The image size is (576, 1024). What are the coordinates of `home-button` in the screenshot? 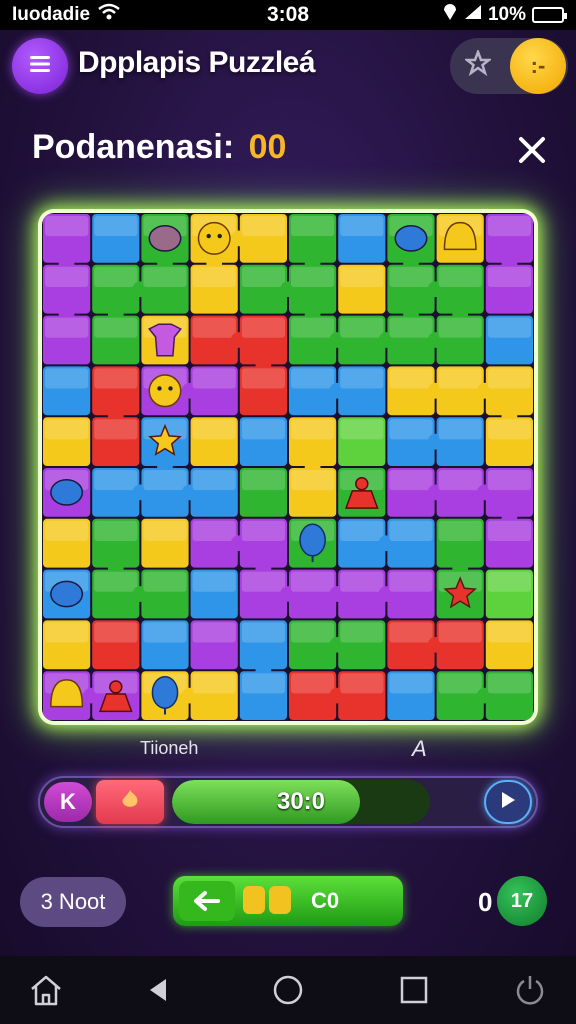 It's located at (46, 992).